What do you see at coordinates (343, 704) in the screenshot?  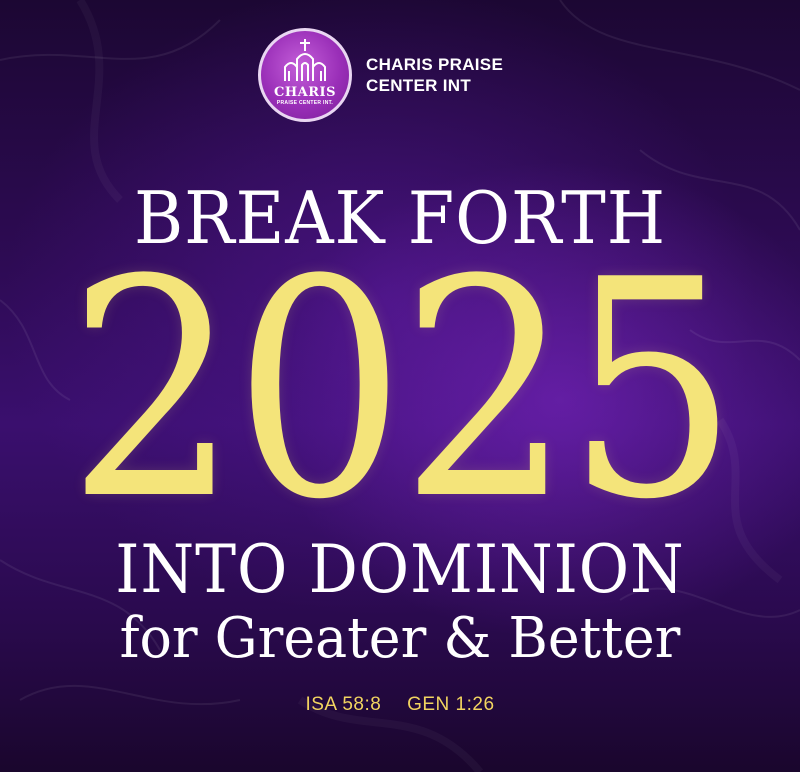 I see `scripture-reference-isaiah: ISA 58:8` at bounding box center [343, 704].